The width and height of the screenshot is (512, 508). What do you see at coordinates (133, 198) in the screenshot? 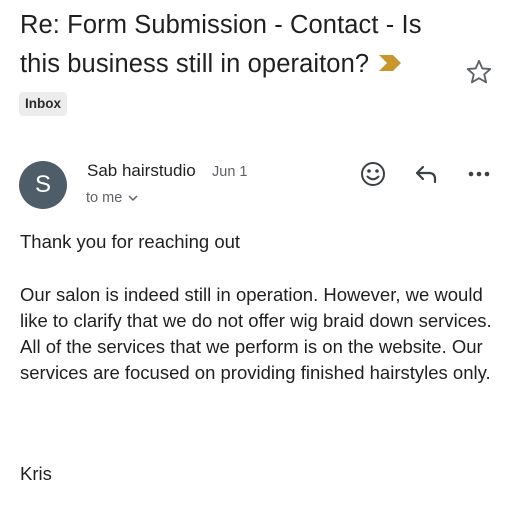
I see `chevron-down-icon` at bounding box center [133, 198].